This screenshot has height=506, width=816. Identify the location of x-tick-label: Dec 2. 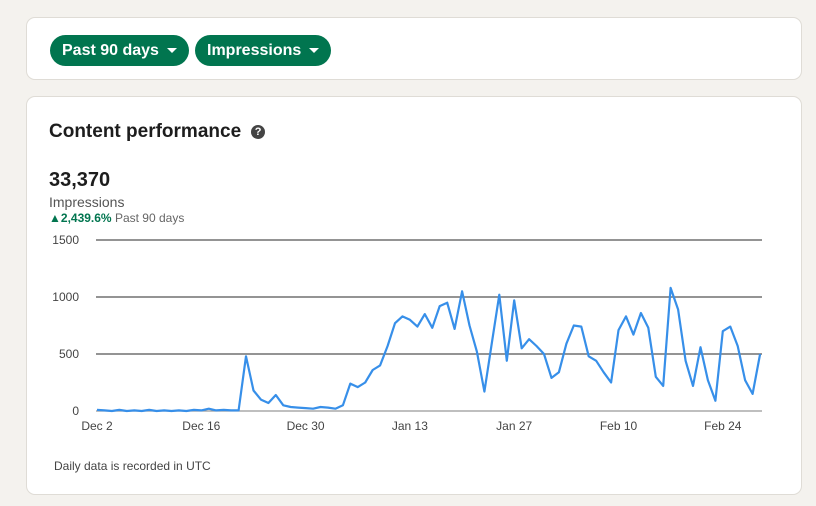
(97, 426).